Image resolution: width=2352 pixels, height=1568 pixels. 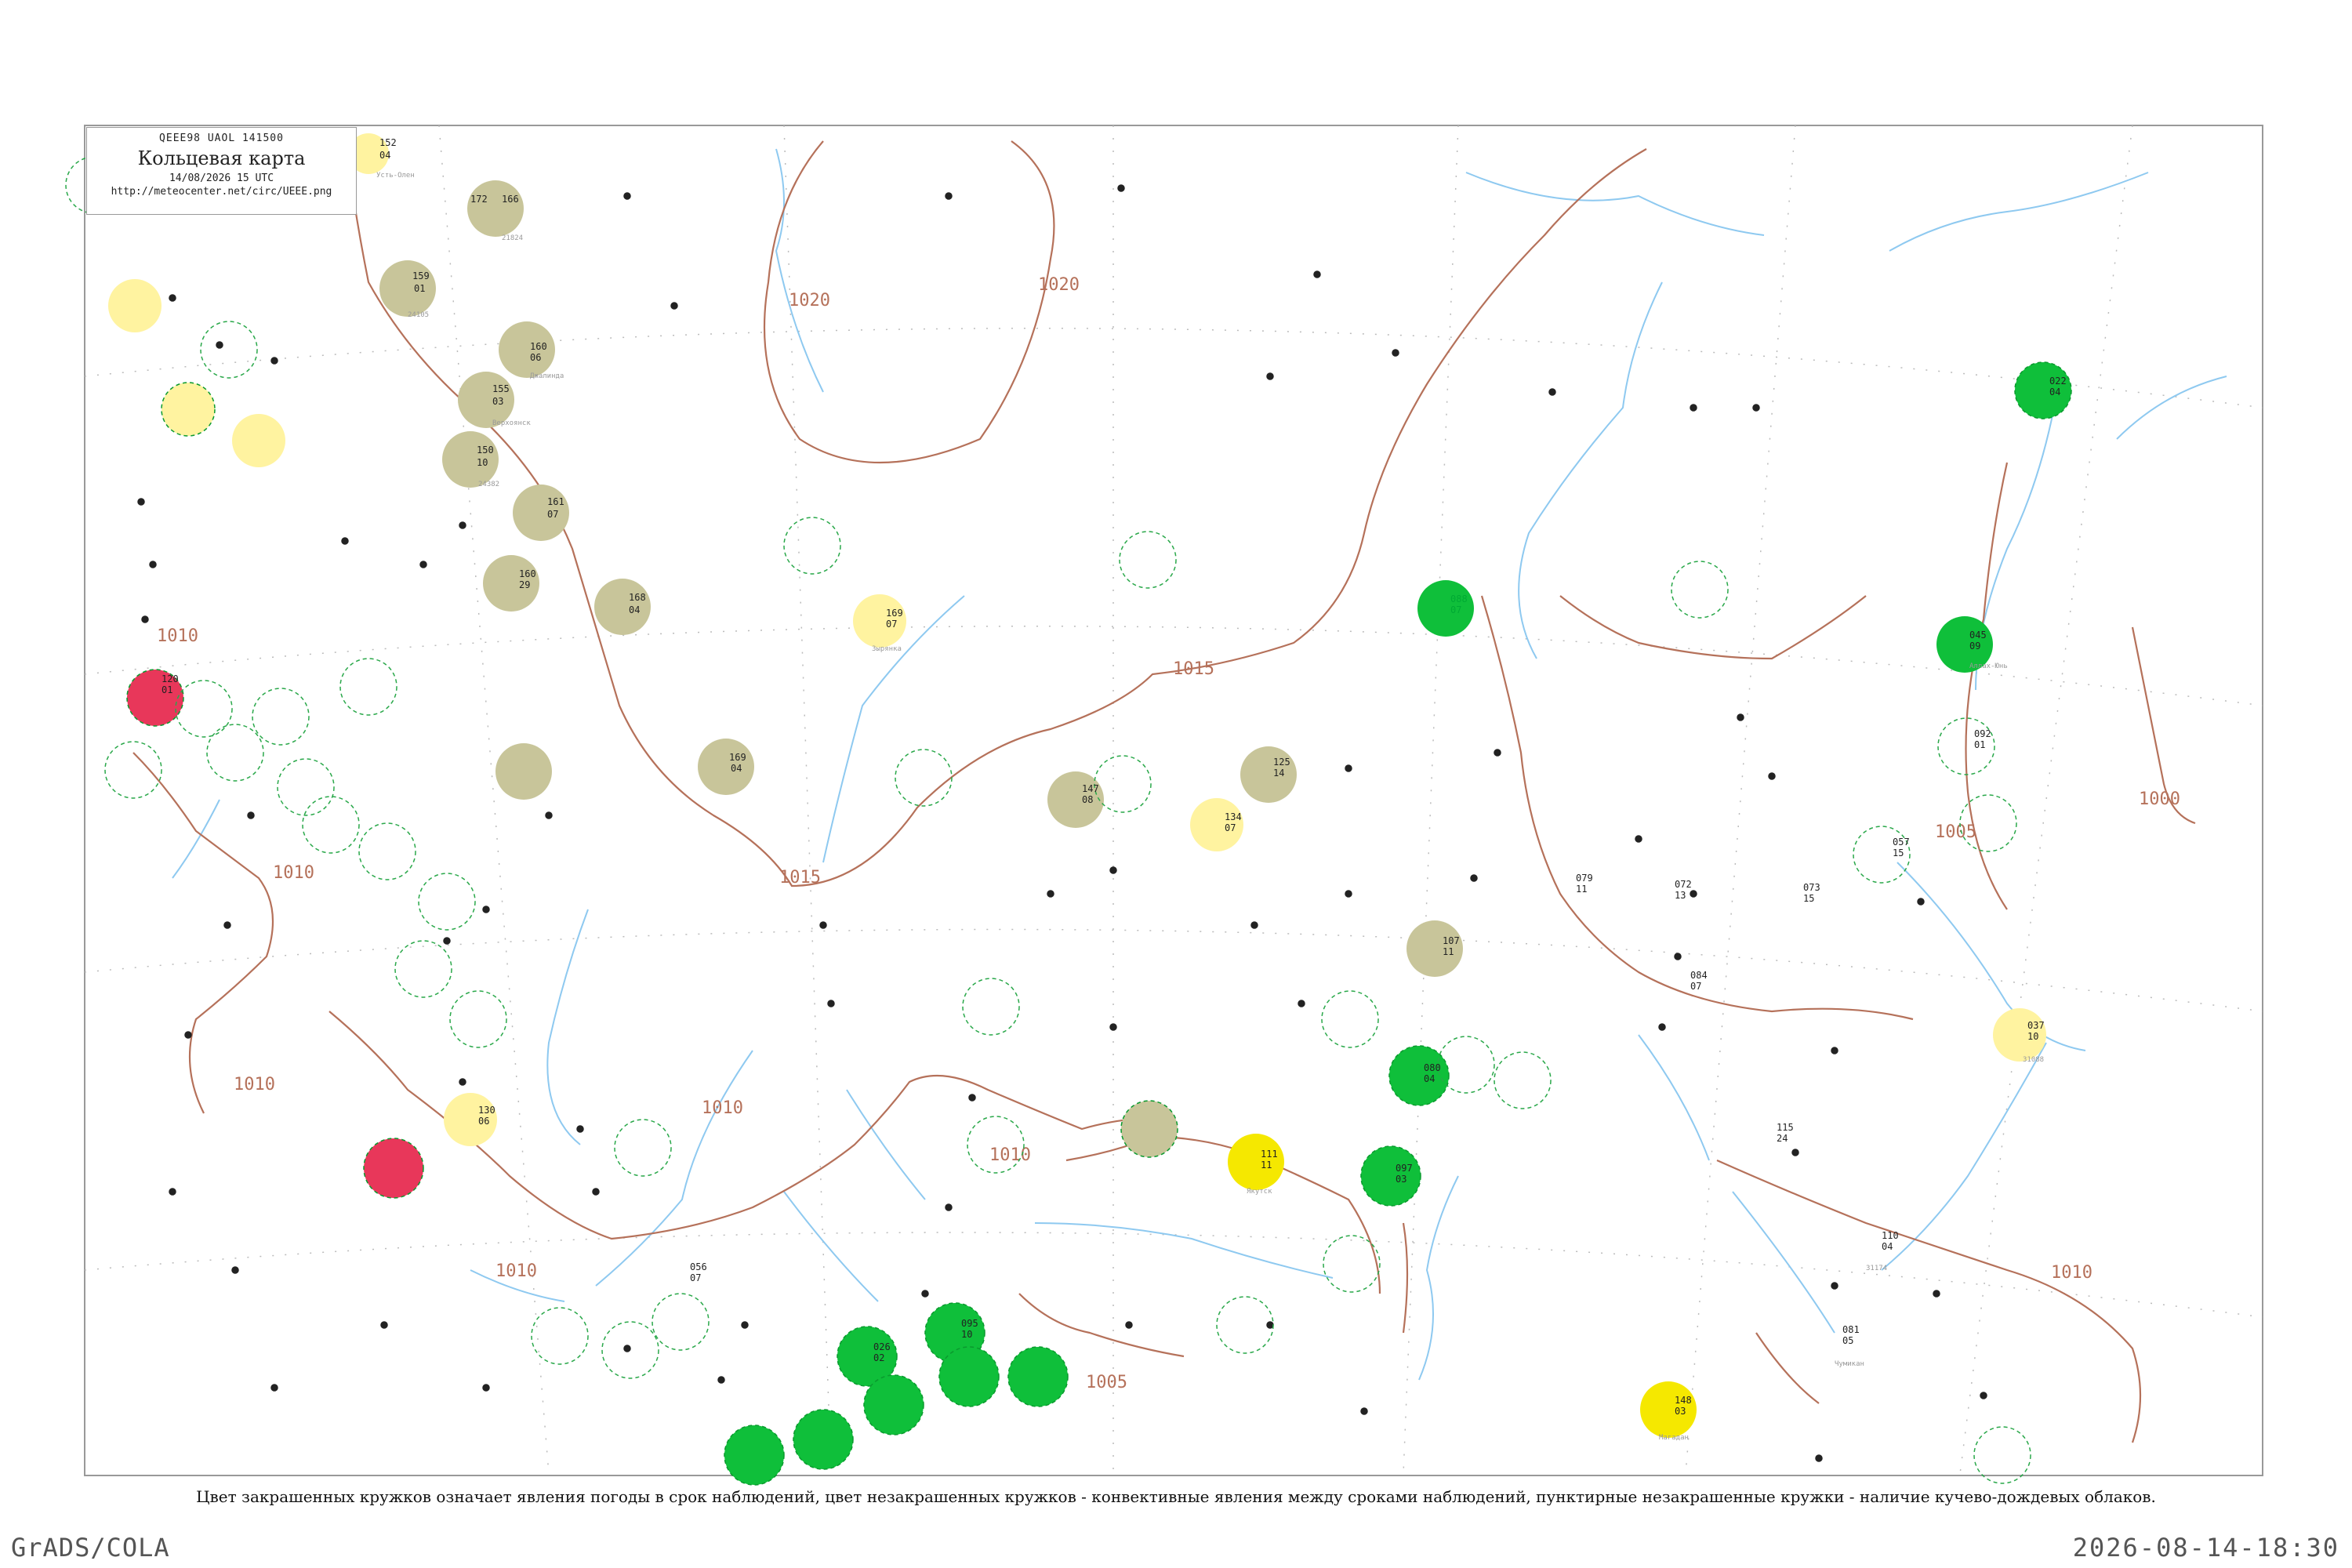 What do you see at coordinates (1786, 1127) in the screenshot?
I see `station-temp: 115` at bounding box center [1786, 1127].